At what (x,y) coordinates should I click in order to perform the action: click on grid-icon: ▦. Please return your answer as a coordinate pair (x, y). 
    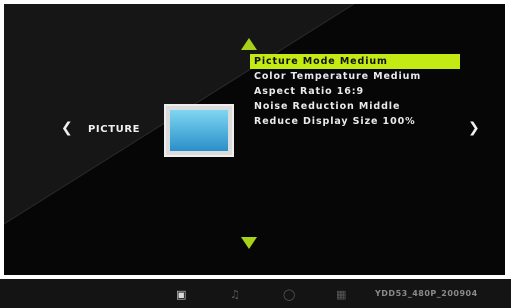
    Looking at the image, I should click on (341, 294).